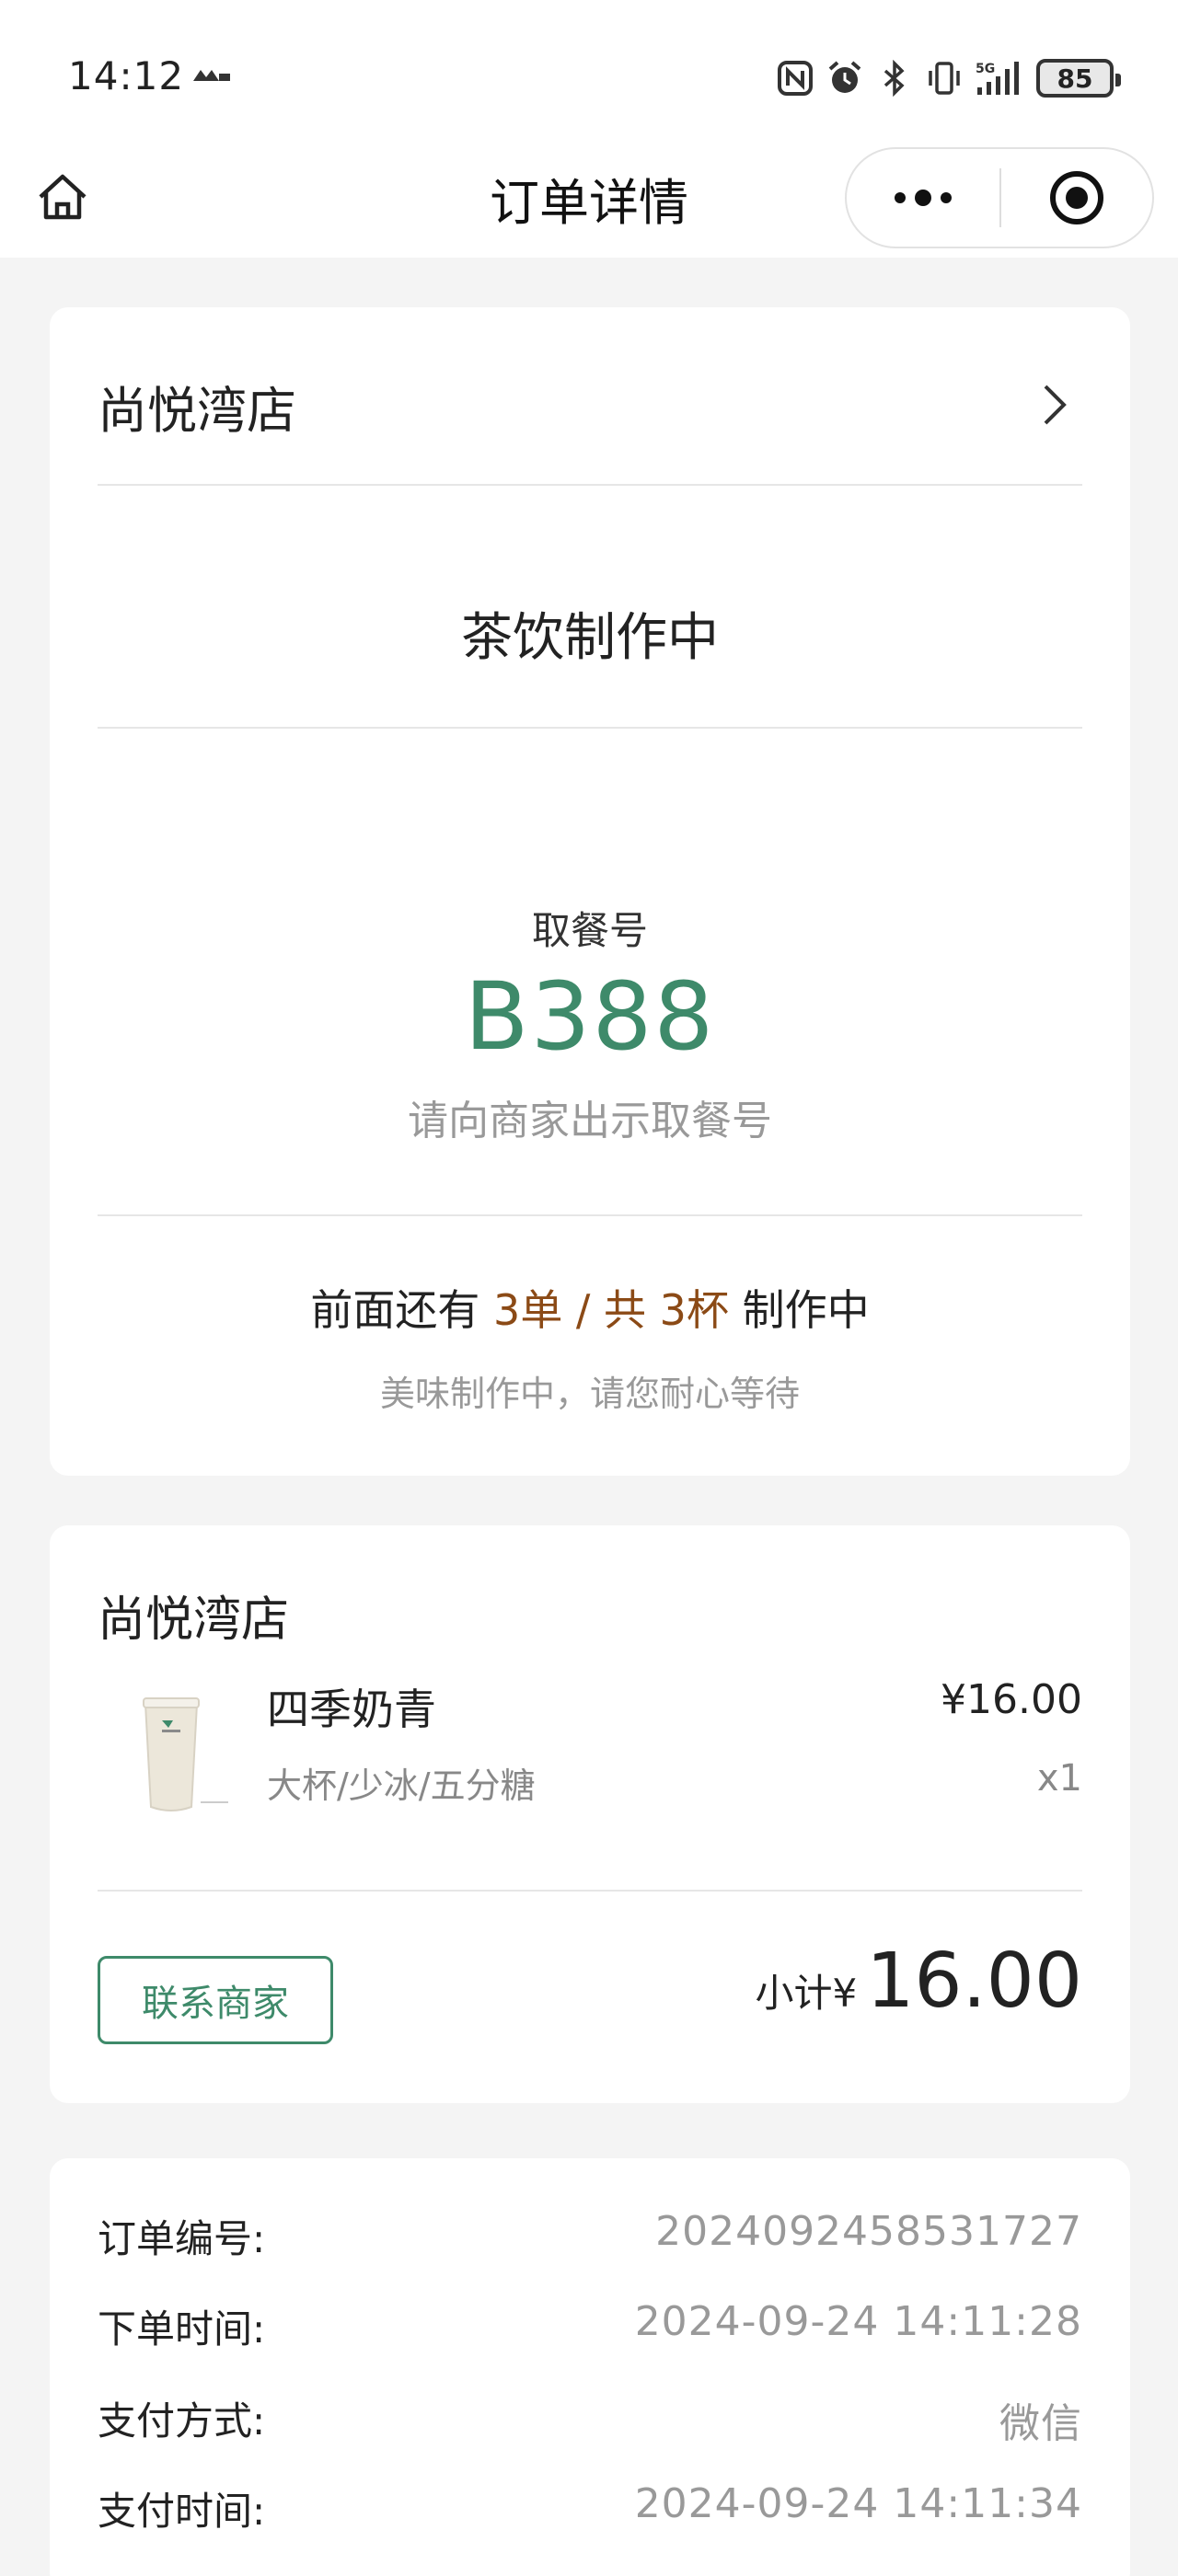 The height and width of the screenshot is (2576, 1178). What do you see at coordinates (795, 78) in the screenshot?
I see `nfc-icon` at bounding box center [795, 78].